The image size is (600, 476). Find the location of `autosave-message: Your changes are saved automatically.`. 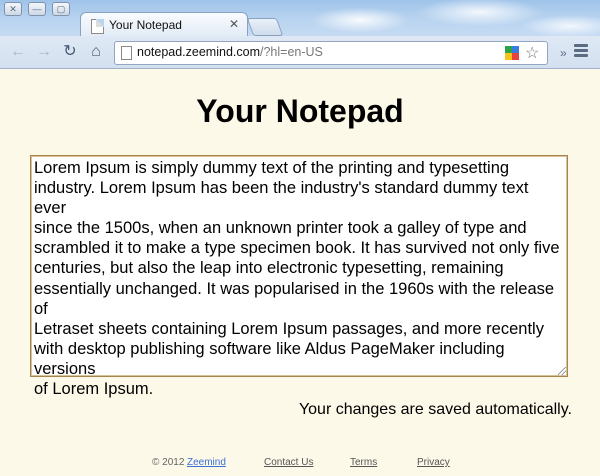

autosave-message: Your changes are saved automatically. is located at coordinates (435, 409).